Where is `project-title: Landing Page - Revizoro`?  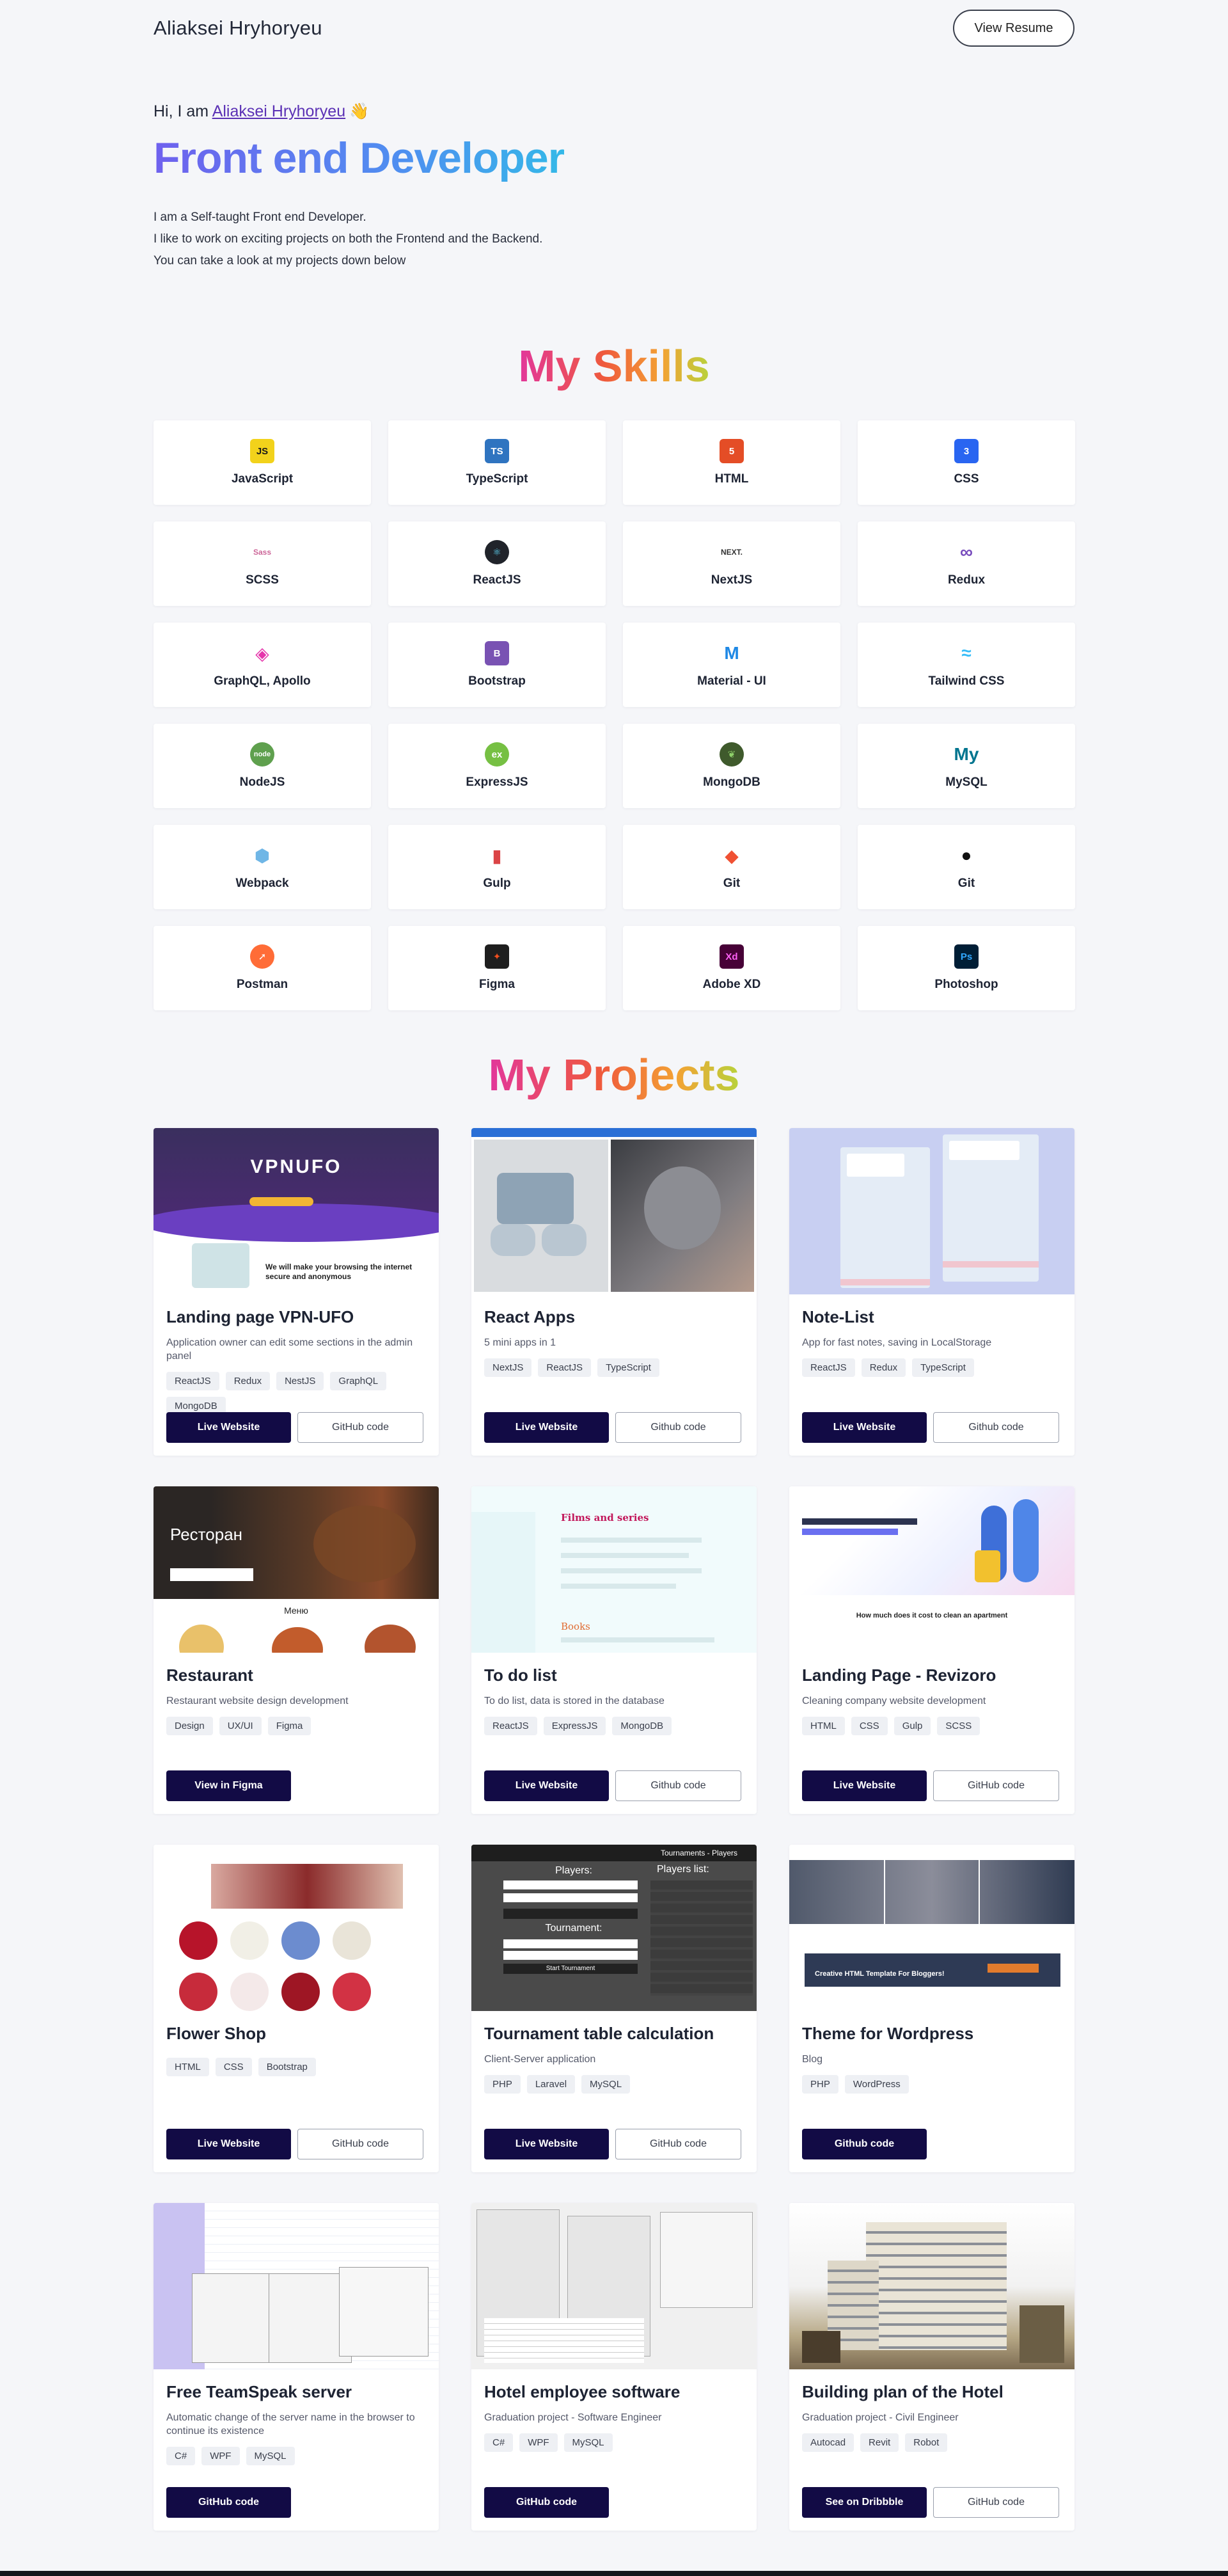
project-title: Landing Page - Revizoro is located at coordinates (899, 1676).